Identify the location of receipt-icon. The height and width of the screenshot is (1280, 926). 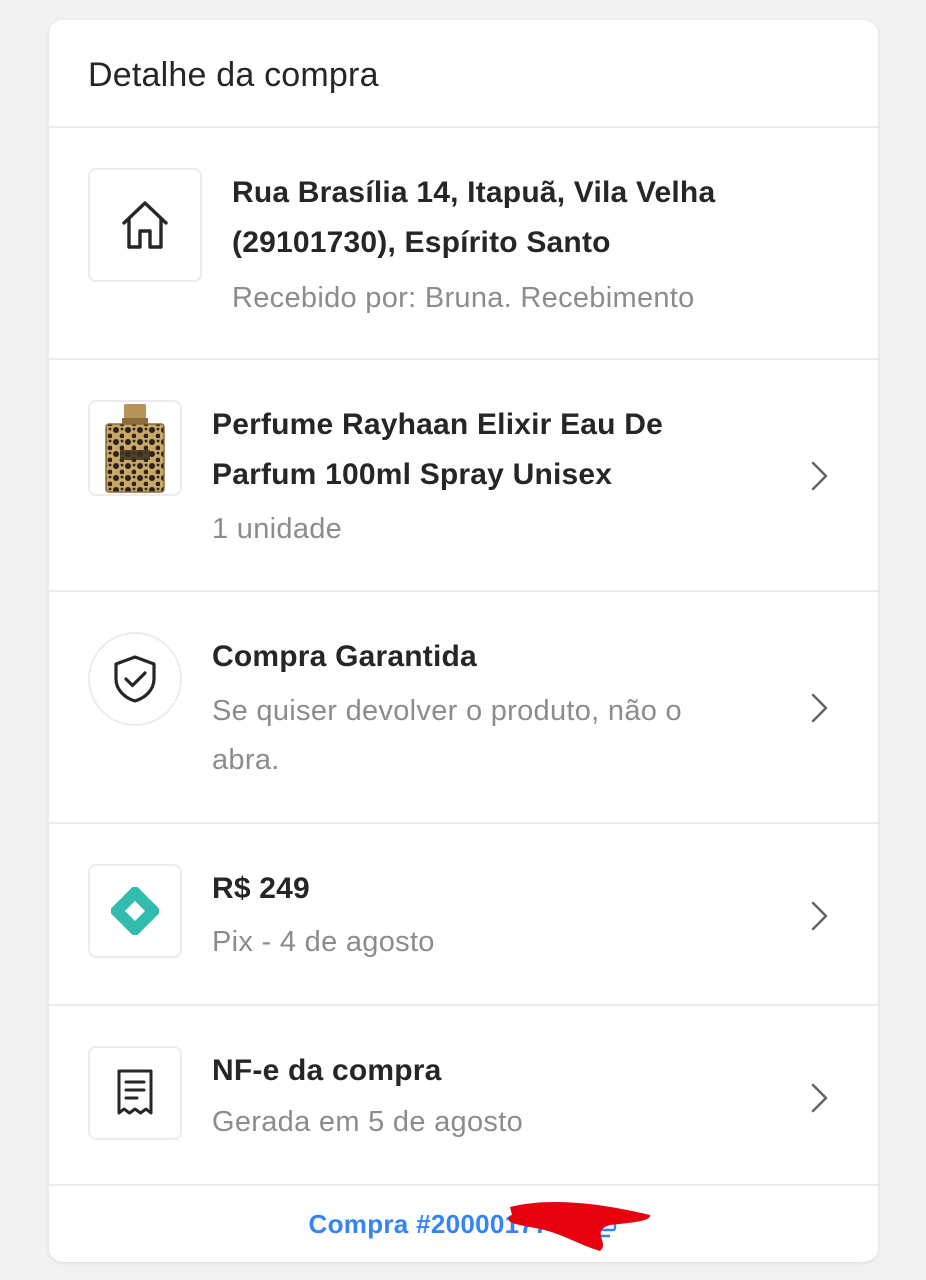
(135, 1092).